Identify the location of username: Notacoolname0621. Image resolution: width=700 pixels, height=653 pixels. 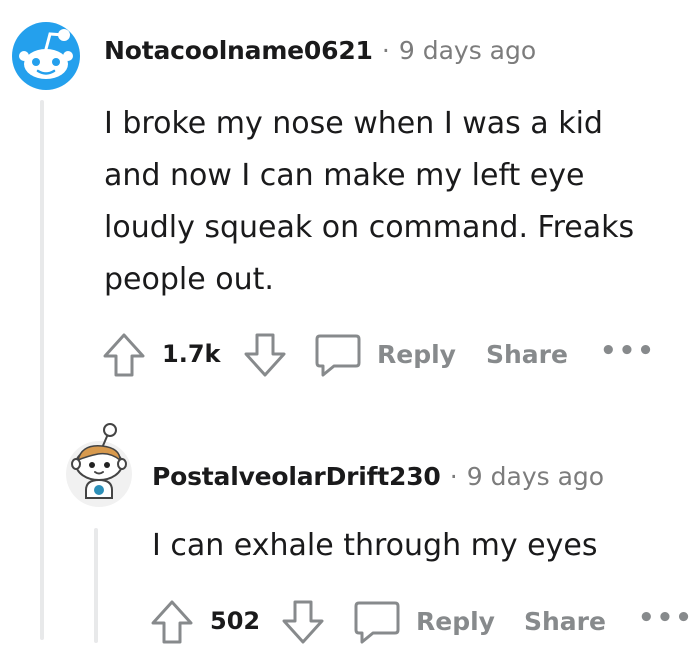
(238, 50).